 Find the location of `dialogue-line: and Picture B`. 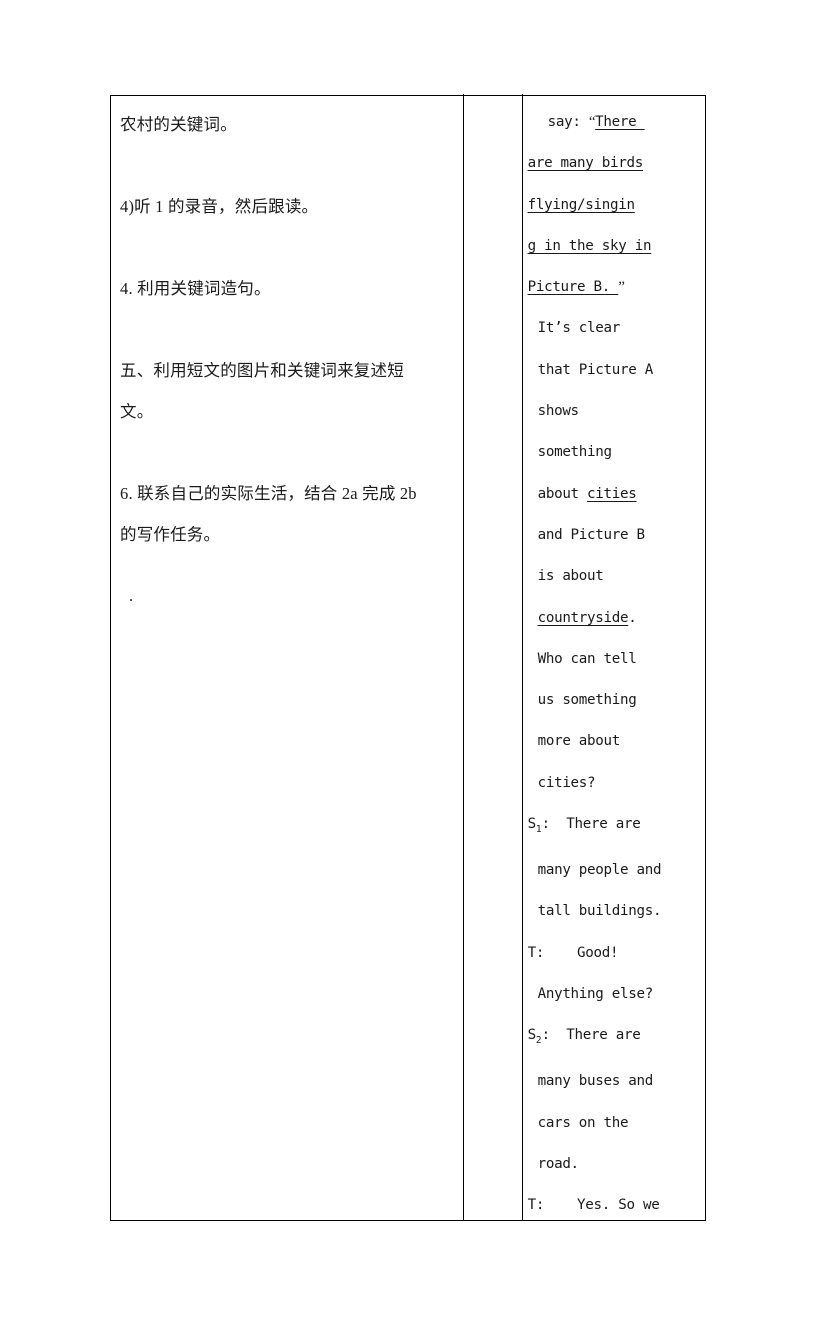

dialogue-line: and Picture B is located at coordinates (615, 535).